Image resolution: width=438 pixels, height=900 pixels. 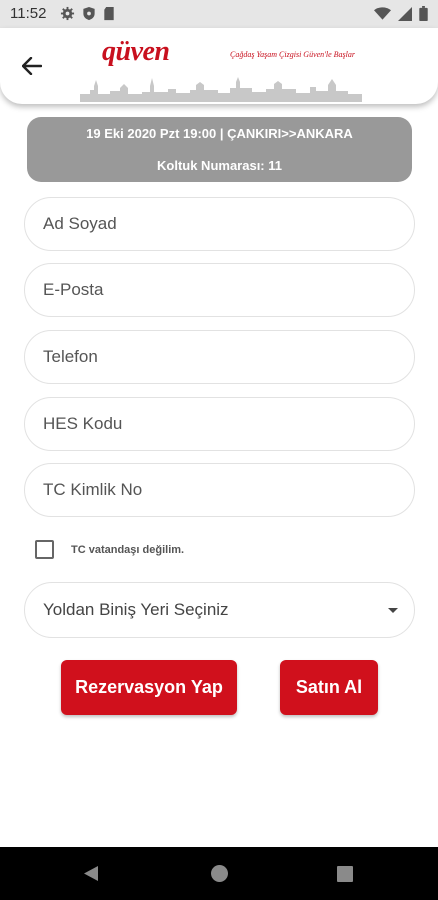 I want to click on signal-icon, so click(x=405, y=13).